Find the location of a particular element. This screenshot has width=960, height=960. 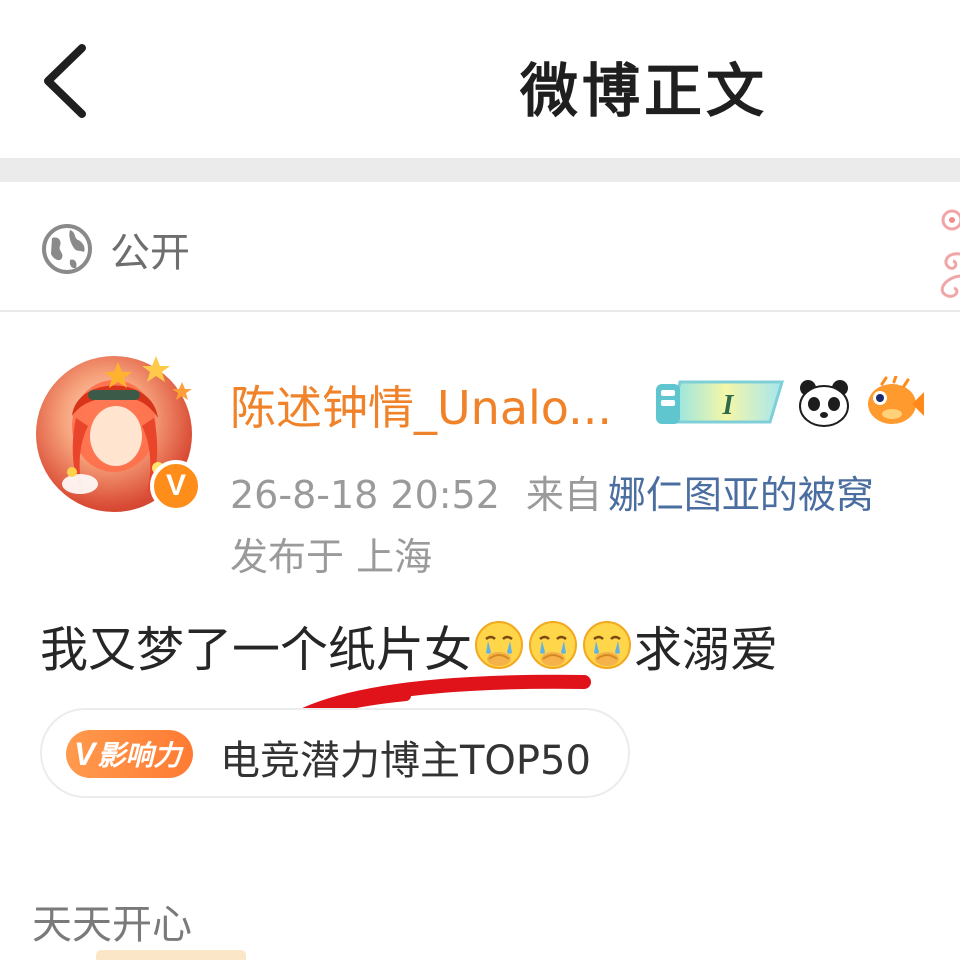

influence-badge-label: 影响力 is located at coordinates (139, 755).